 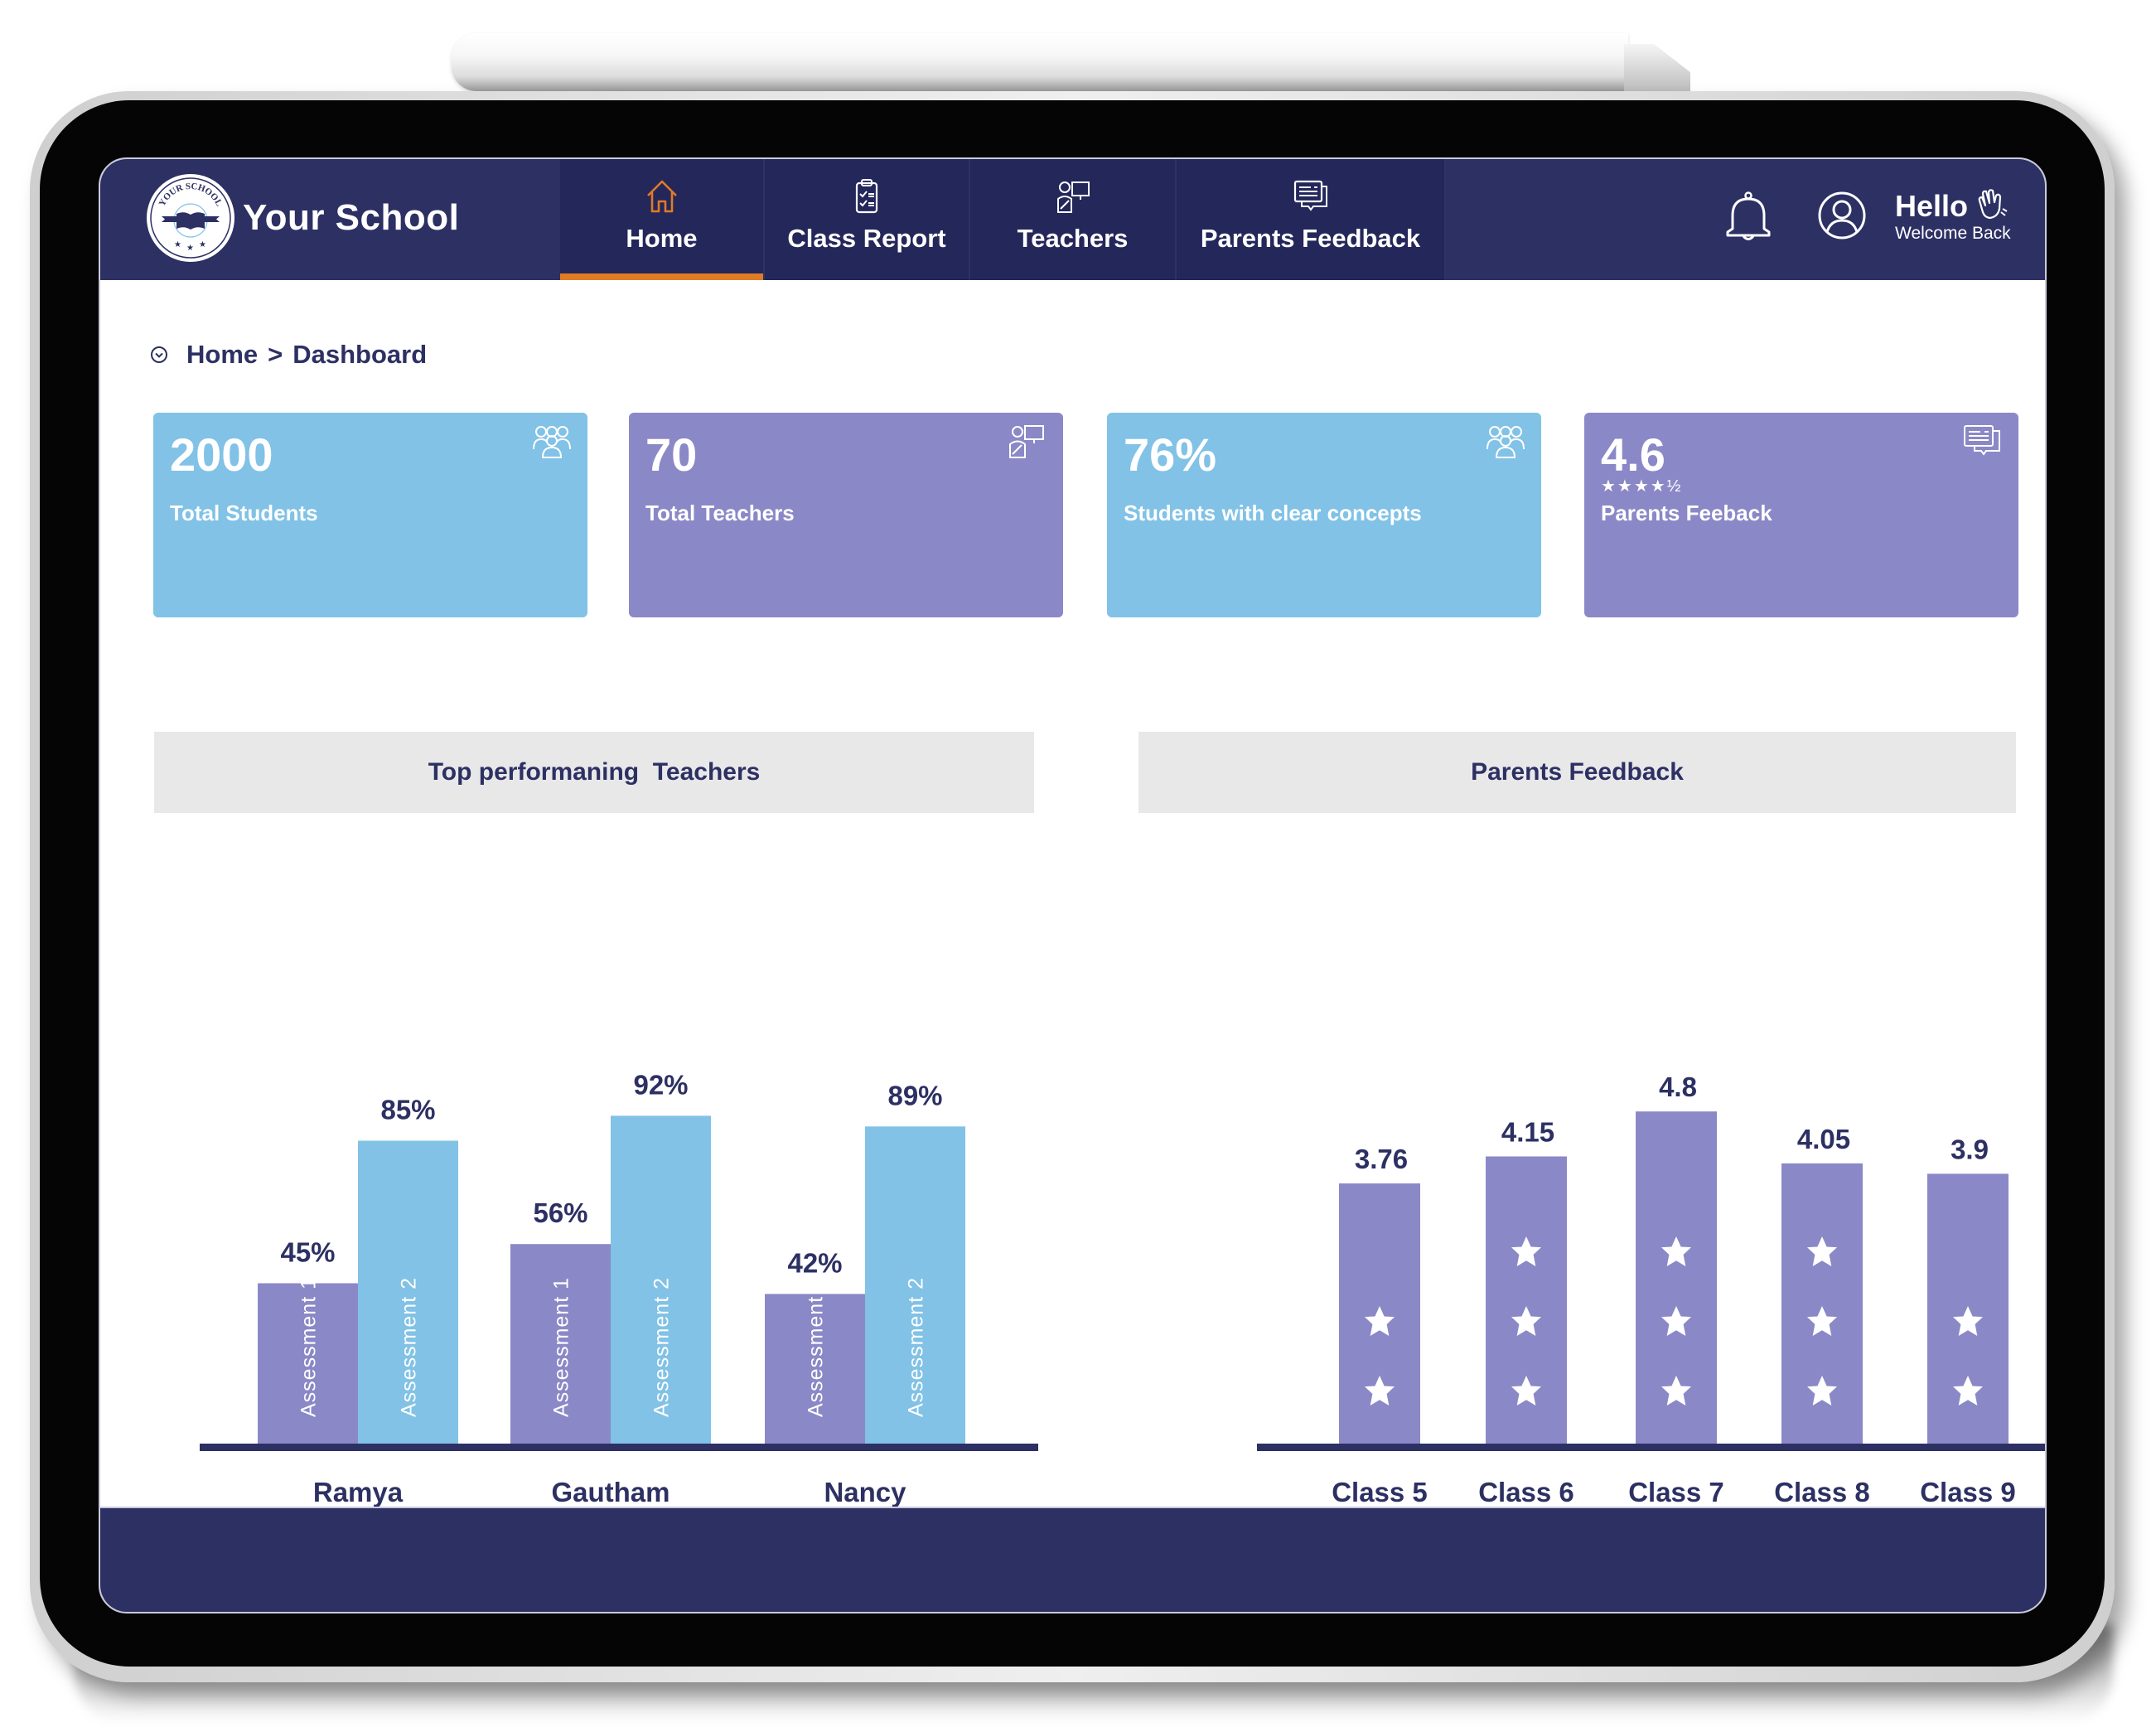 I want to click on bar-value-label: 4.05, so click(x=1823, y=1139).